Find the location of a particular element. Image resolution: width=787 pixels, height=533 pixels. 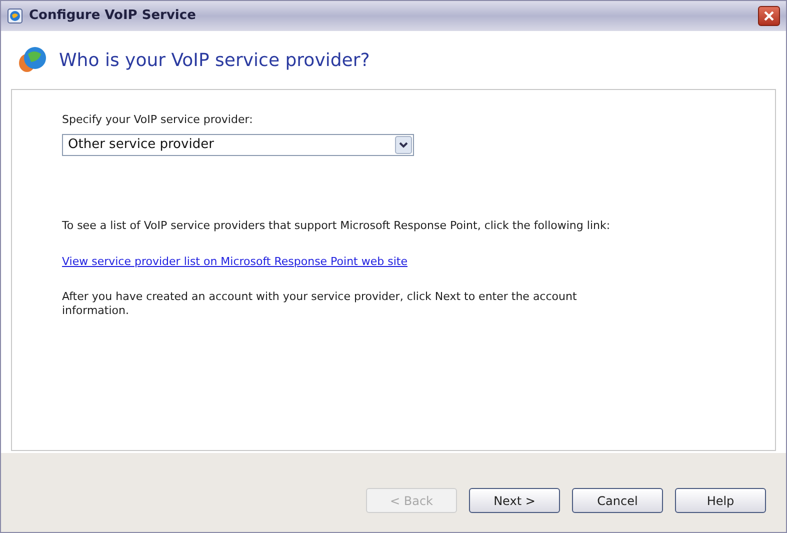

page-heading: Who is your VoIP service provider? is located at coordinates (214, 60).